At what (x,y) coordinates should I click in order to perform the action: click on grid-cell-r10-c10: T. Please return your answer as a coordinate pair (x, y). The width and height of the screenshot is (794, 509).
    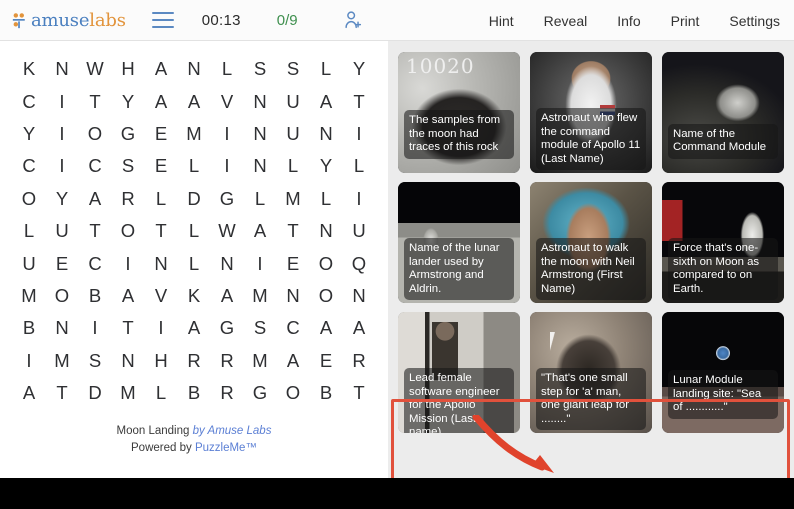
    Looking at the image, I should click on (359, 393).